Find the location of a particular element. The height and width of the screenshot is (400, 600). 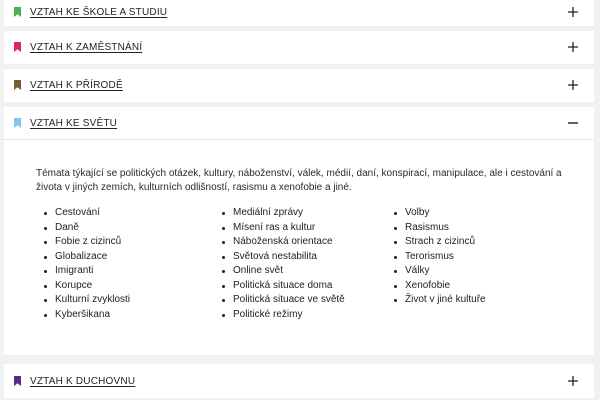

accordion-header-skola: VZTAH KE ŠKOLE A STUDIU is located at coordinates (299, 14).